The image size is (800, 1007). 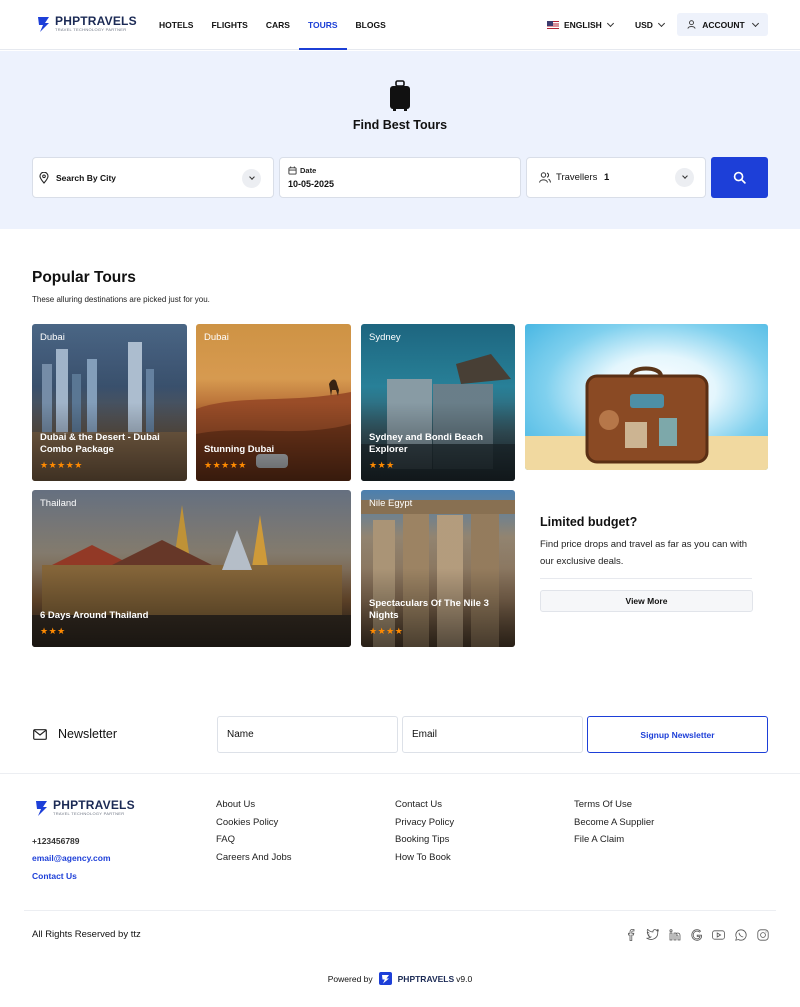 What do you see at coordinates (216, 337) in the screenshot?
I see `tour-location: Dubai` at bounding box center [216, 337].